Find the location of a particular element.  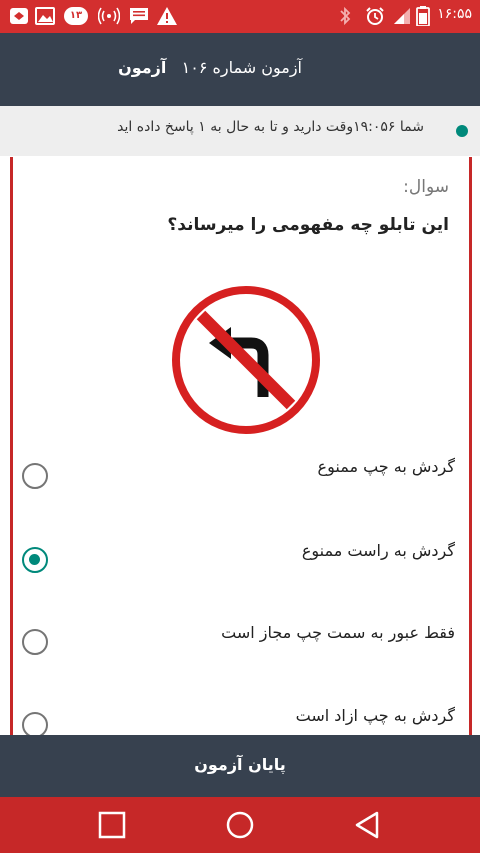

answer-label-4: گردش به چپ ازاد است is located at coordinates (375, 715).